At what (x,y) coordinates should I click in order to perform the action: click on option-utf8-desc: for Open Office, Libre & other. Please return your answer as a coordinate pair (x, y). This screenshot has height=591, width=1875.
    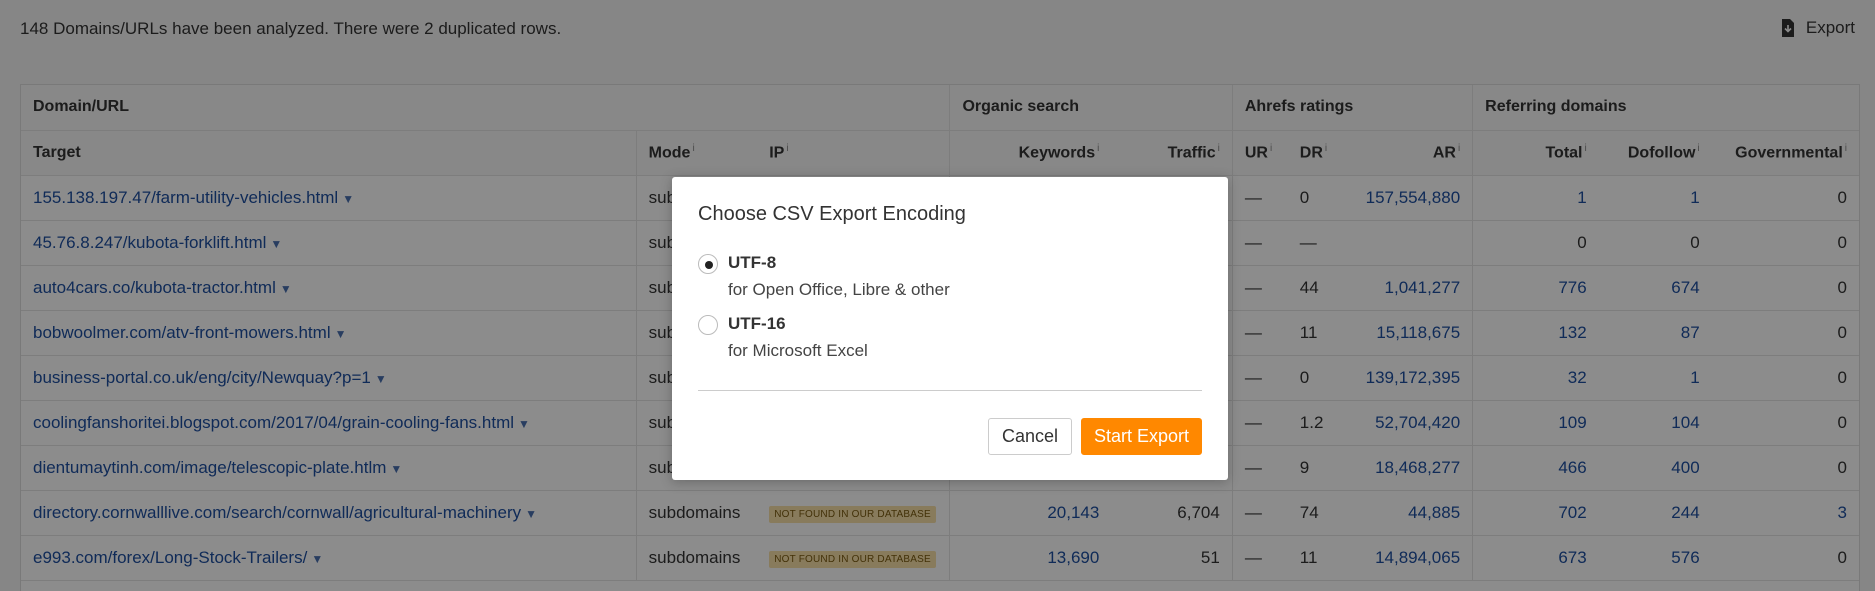
    Looking at the image, I should click on (839, 289).